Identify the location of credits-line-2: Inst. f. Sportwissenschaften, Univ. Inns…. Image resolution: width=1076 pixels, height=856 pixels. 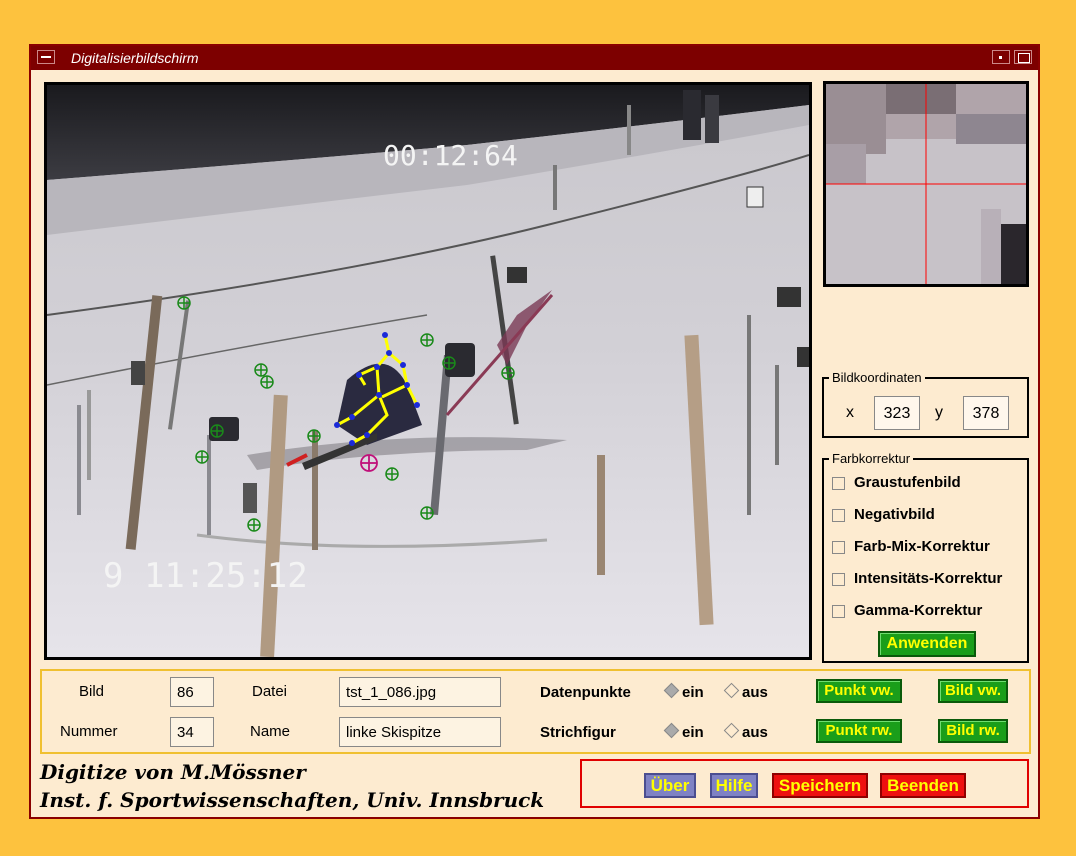
(292, 800).